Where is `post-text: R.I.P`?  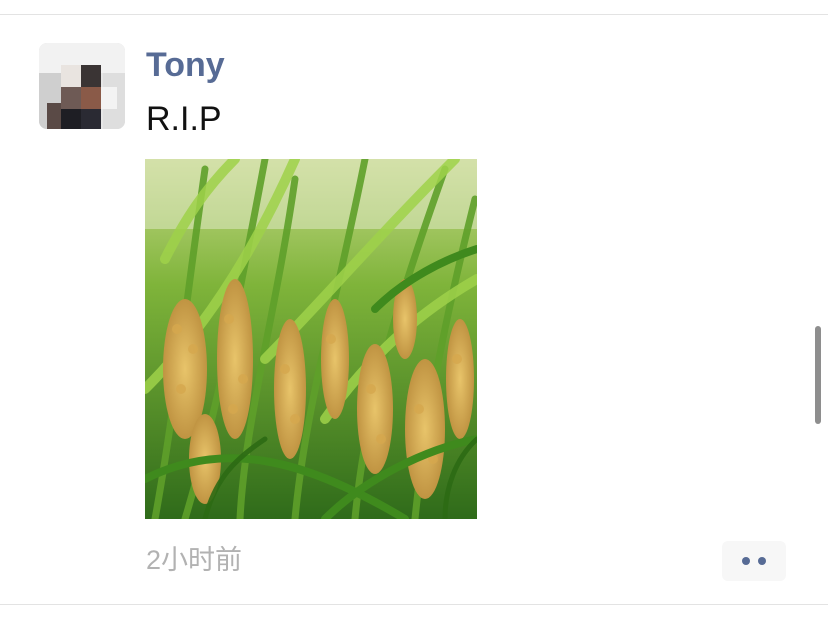 post-text: R.I.P is located at coordinates (184, 119).